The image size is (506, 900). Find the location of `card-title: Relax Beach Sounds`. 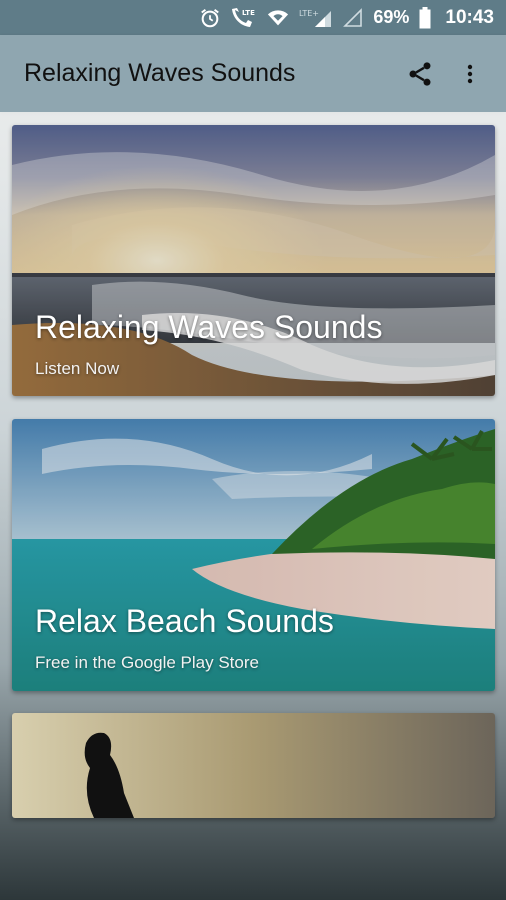

card-title: Relax Beach Sounds is located at coordinates (184, 621).